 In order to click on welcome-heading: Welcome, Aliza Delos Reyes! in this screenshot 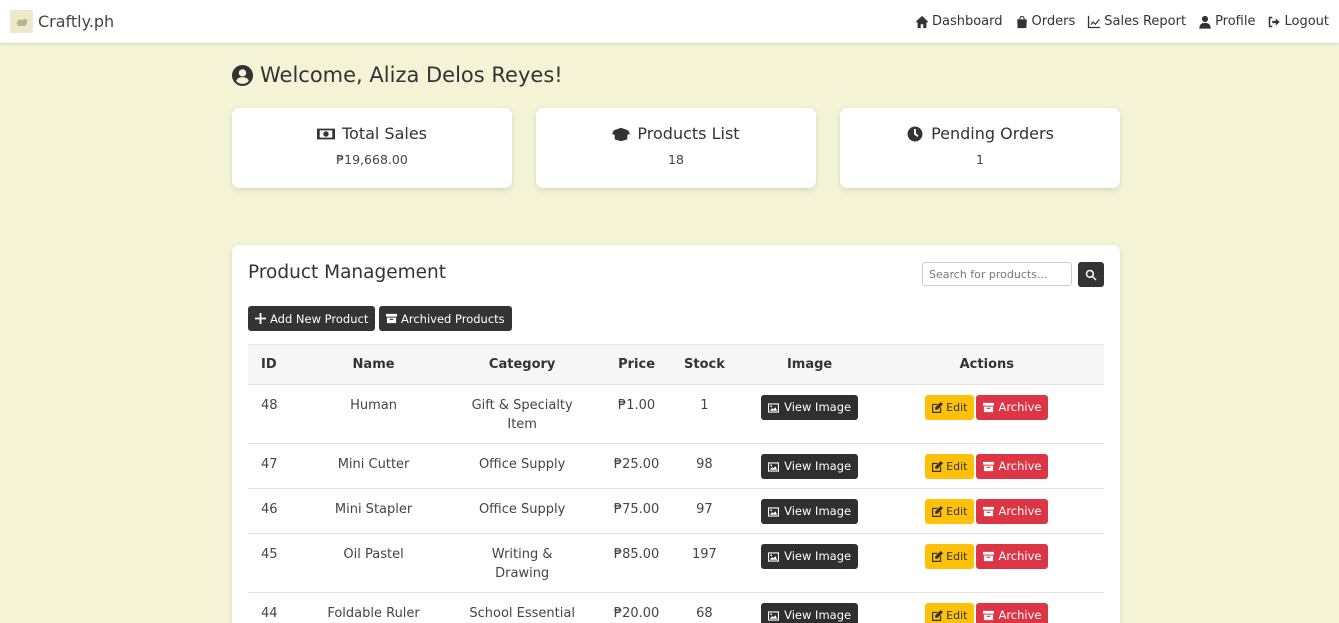, I will do `click(676, 75)`.